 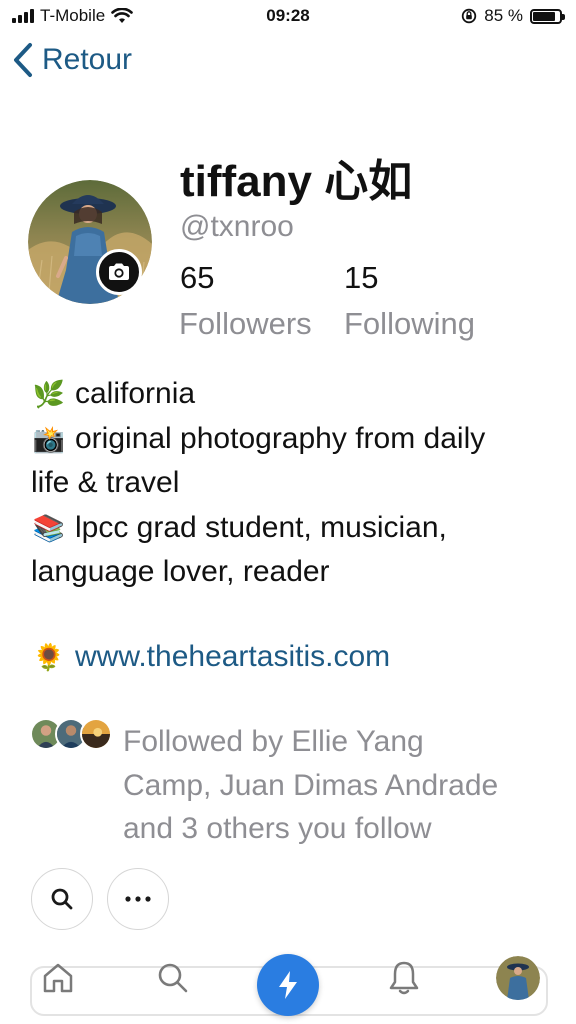 What do you see at coordinates (277, 828) in the screenshot?
I see `followed-by-line: and 3 others you follow` at bounding box center [277, 828].